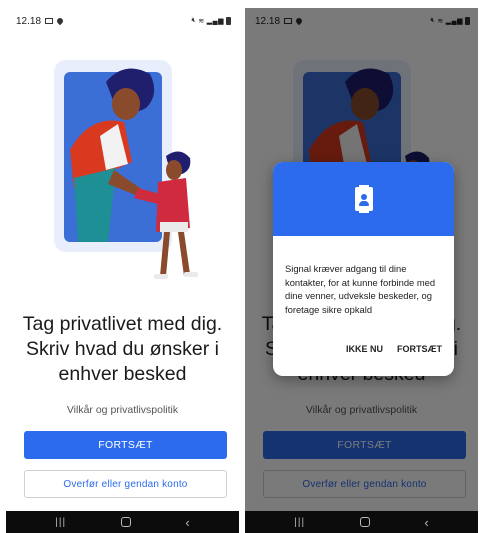  What do you see at coordinates (122, 374) in the screenshot?
I see `title-line: enhver besked` at bounding box center [122, 374].